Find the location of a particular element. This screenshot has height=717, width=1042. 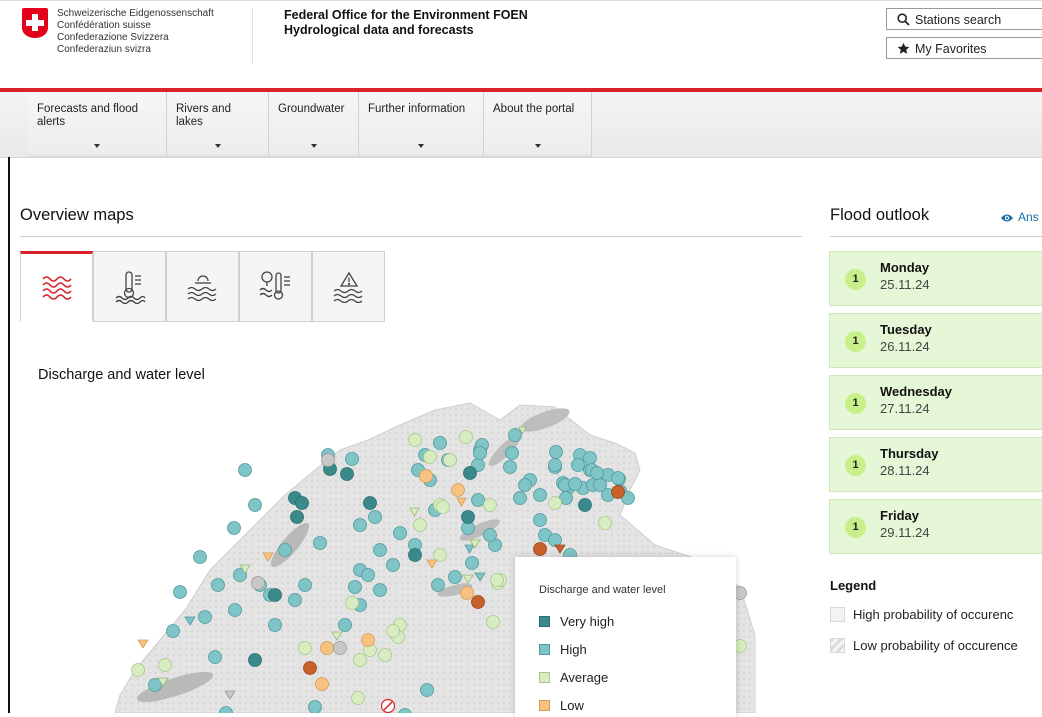

nav-item-about-portal: About the portal is located at coordinates (538, 124).